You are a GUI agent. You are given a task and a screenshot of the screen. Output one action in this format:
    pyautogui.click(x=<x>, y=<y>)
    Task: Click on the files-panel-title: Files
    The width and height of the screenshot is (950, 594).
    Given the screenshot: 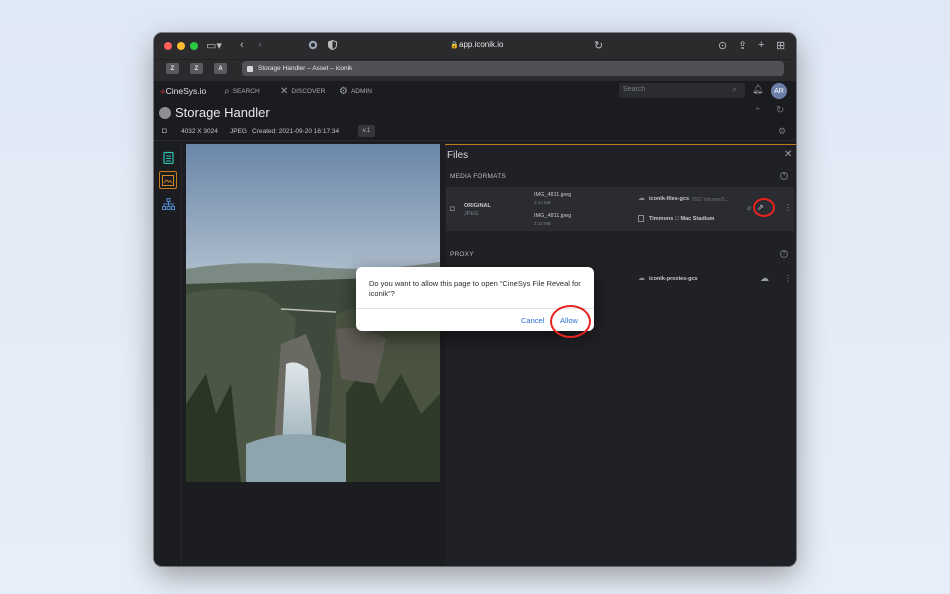 What is the action you would take?
    pyautogui.click(x=458, y=155)
    